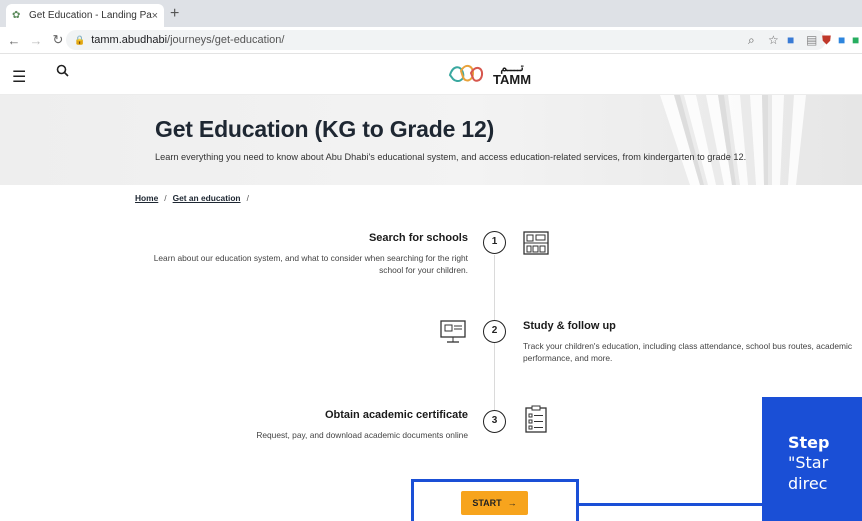  Describe the element at coordinates (733, 140) in the screenshot. I see `hero-decorative-pattern` at that location.